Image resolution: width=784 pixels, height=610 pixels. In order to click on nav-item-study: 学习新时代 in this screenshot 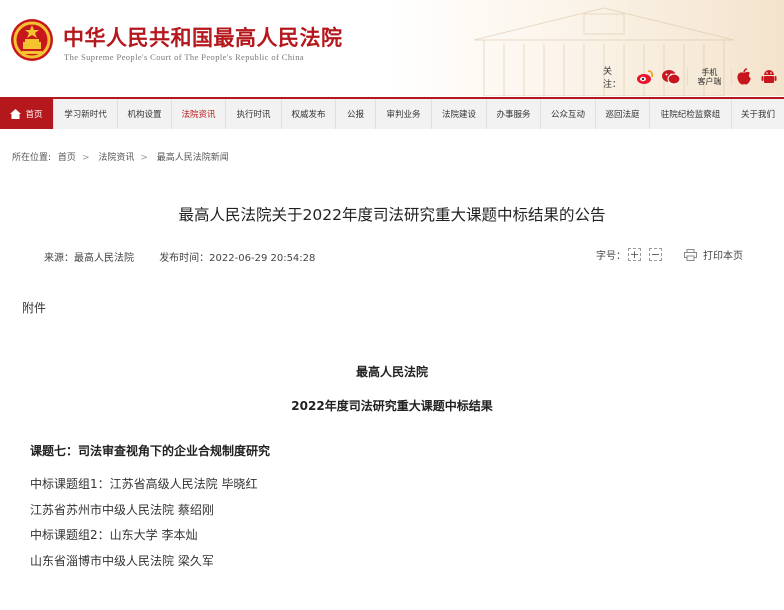, I will do `click(86, 114)`.